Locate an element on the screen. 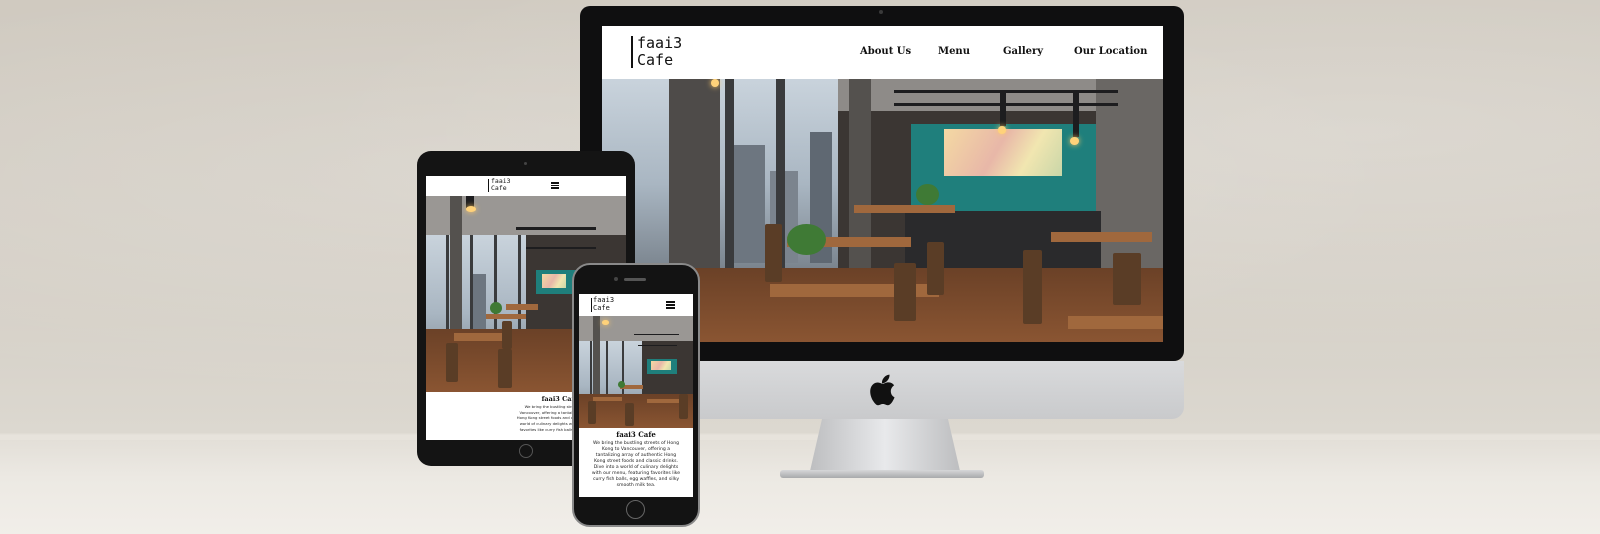  nav-about-us: About Us is located at coordinates (885, 51).